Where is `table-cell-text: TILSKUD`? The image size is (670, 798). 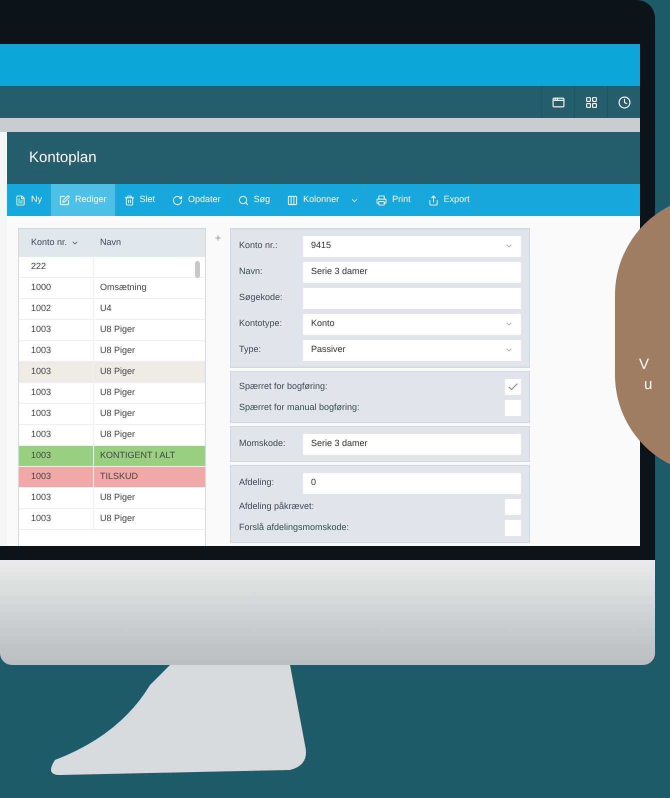
table-cell-text: TILSKUD is located at coordinates (118, 477).